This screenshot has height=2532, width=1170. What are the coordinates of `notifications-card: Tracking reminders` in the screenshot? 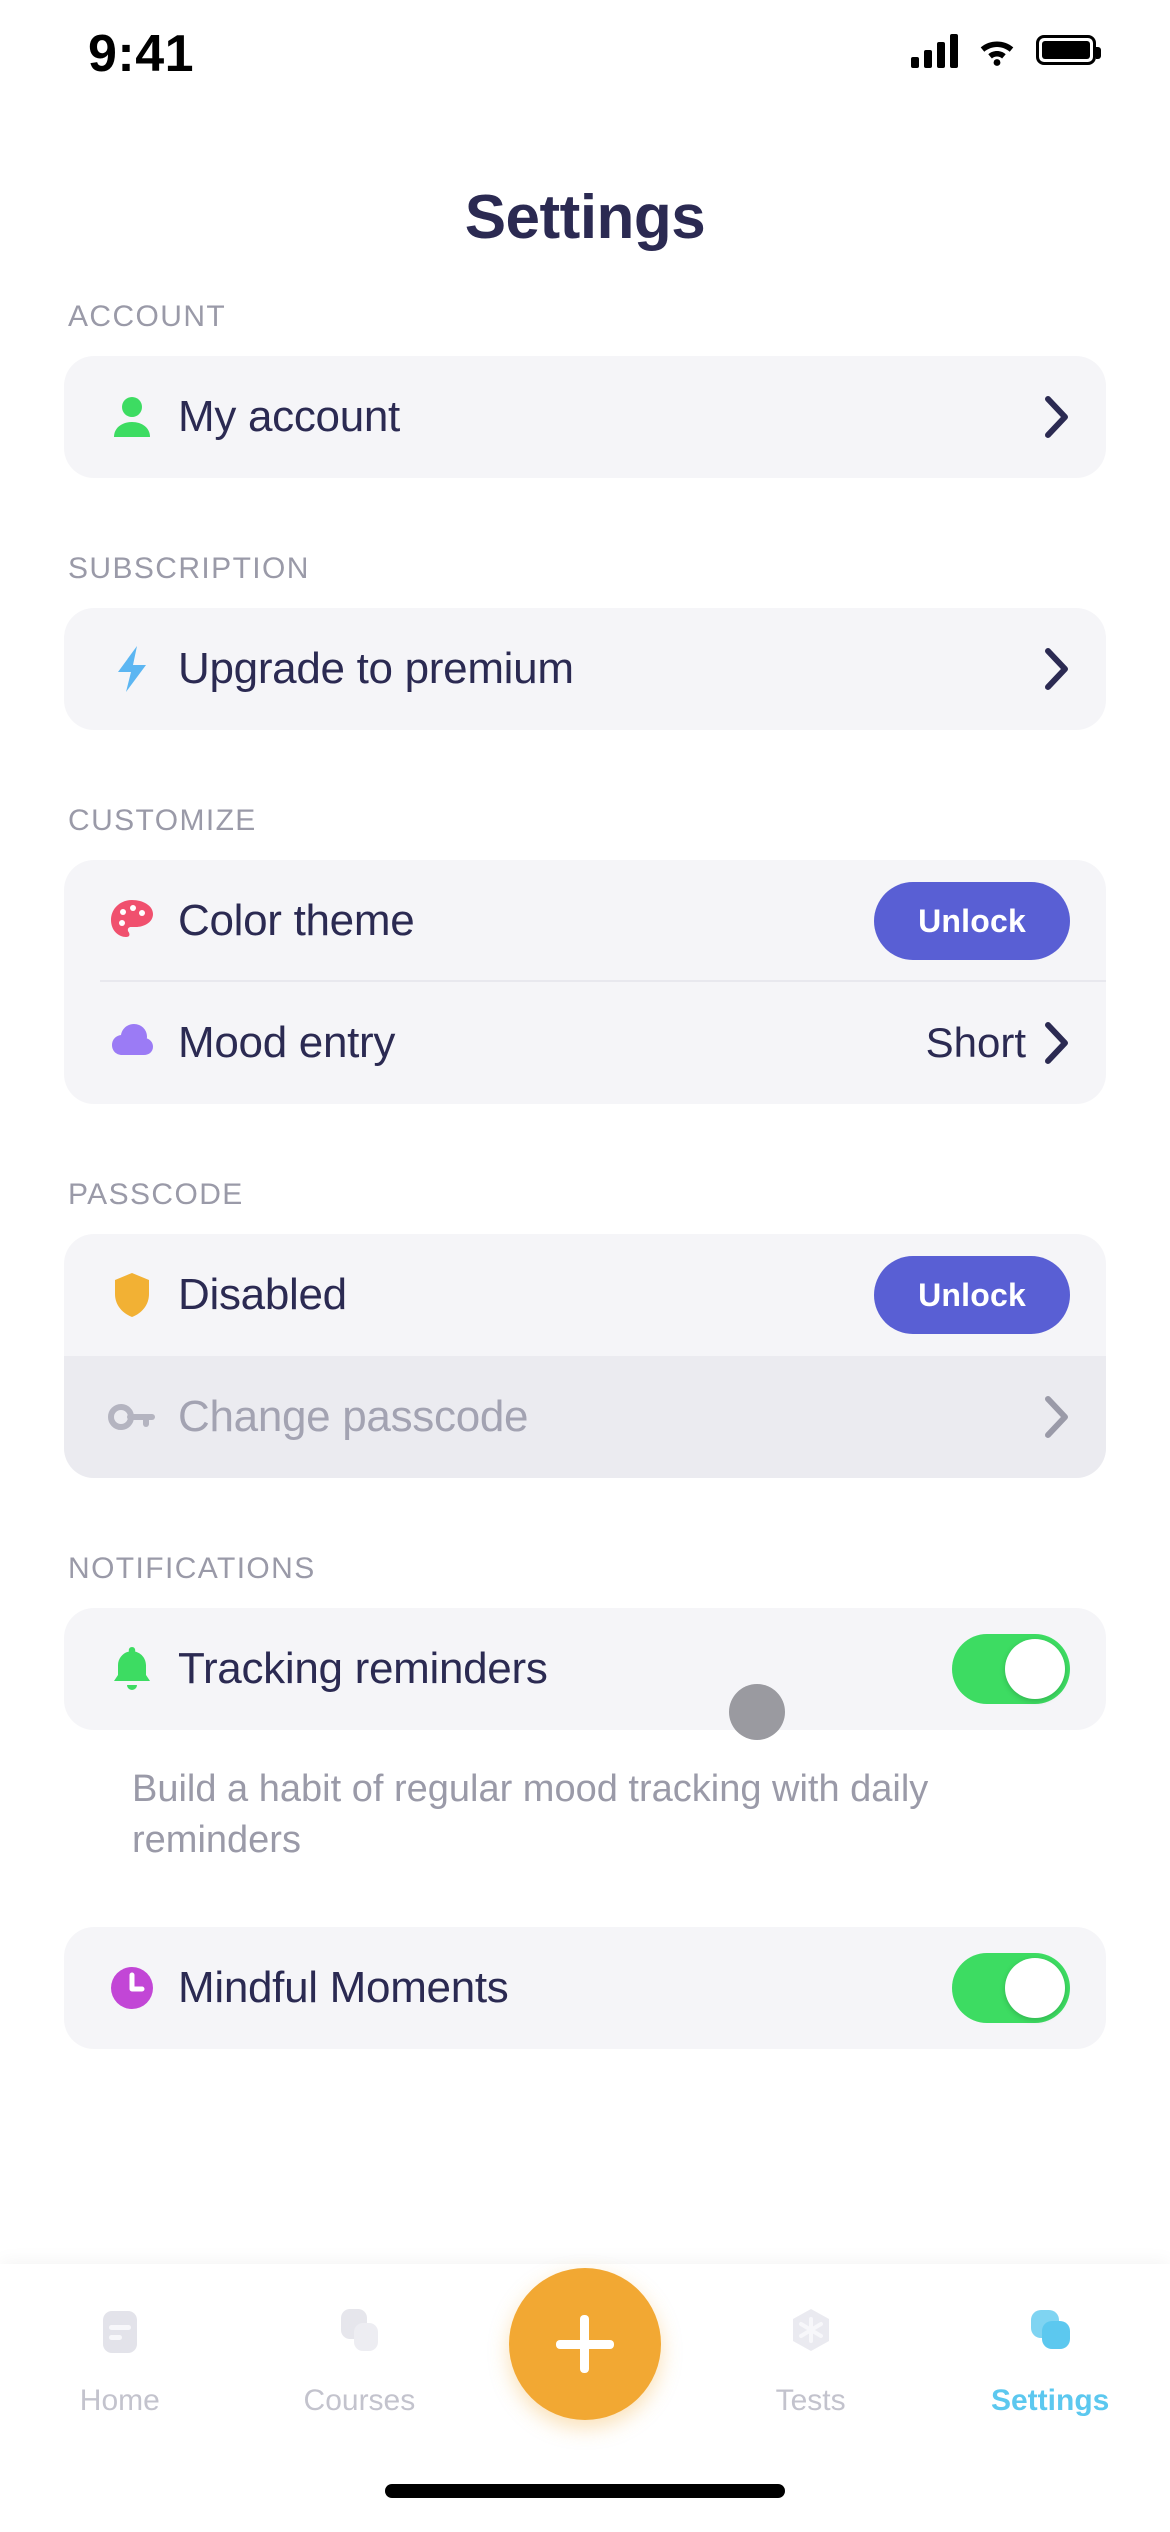 It's located at (585, 1669).